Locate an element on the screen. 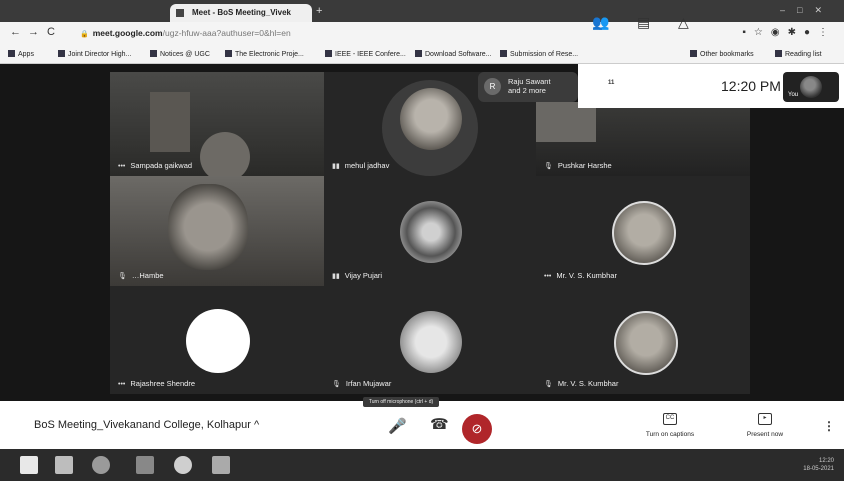 This screenshot has width=844, height=481. participant-name: 🎙 Pushkar Harshe is located at coordinates (578, 165).